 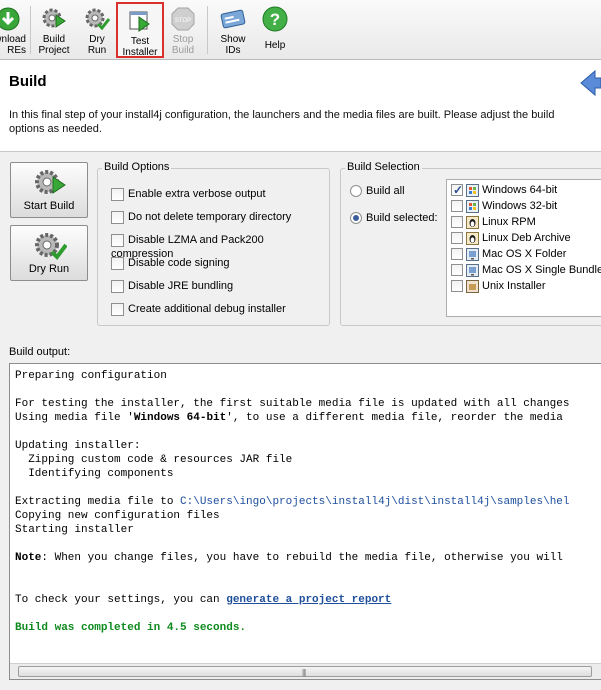 I want to click on list-item: Linux Deb Archive, so click(x=511, y=238).